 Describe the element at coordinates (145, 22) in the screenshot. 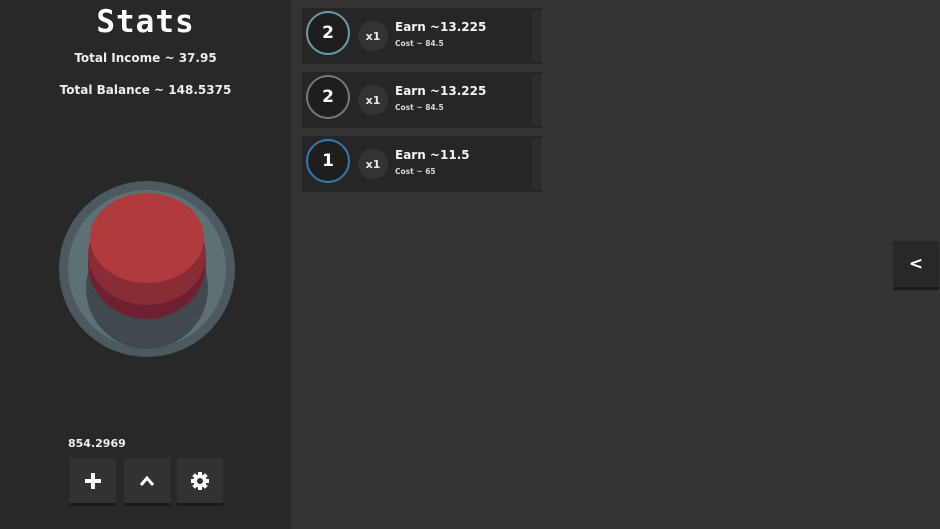

I see `stats-title: Stats` at that location.